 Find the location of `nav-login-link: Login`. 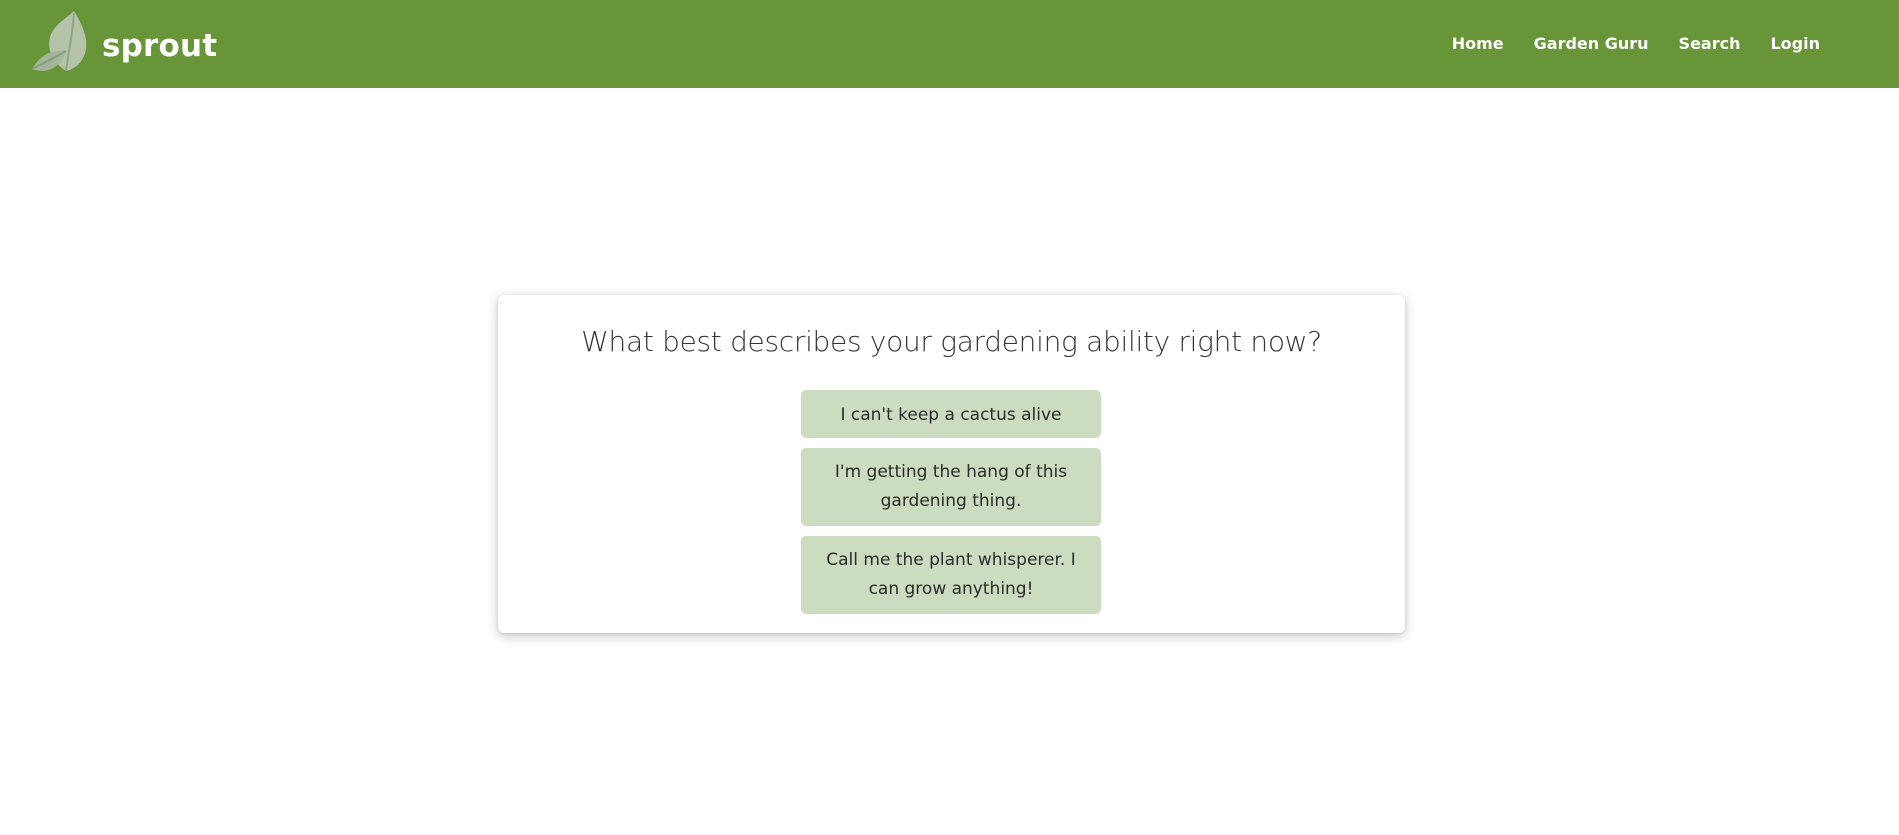

nav-login-link: Login is located at coordinates (1795, 44).